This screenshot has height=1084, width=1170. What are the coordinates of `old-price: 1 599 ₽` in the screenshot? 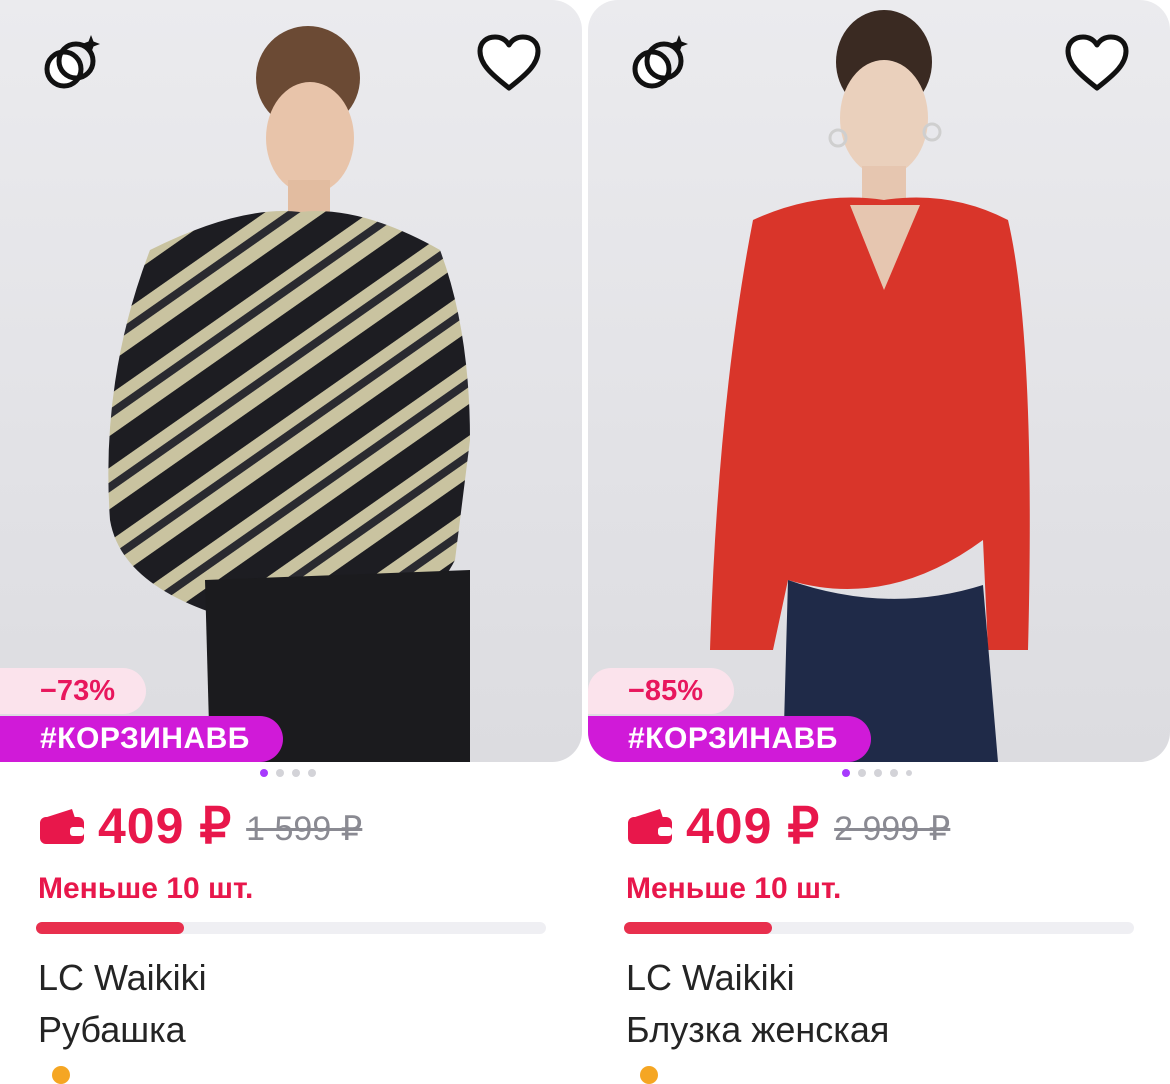 It's located at (304, 829).